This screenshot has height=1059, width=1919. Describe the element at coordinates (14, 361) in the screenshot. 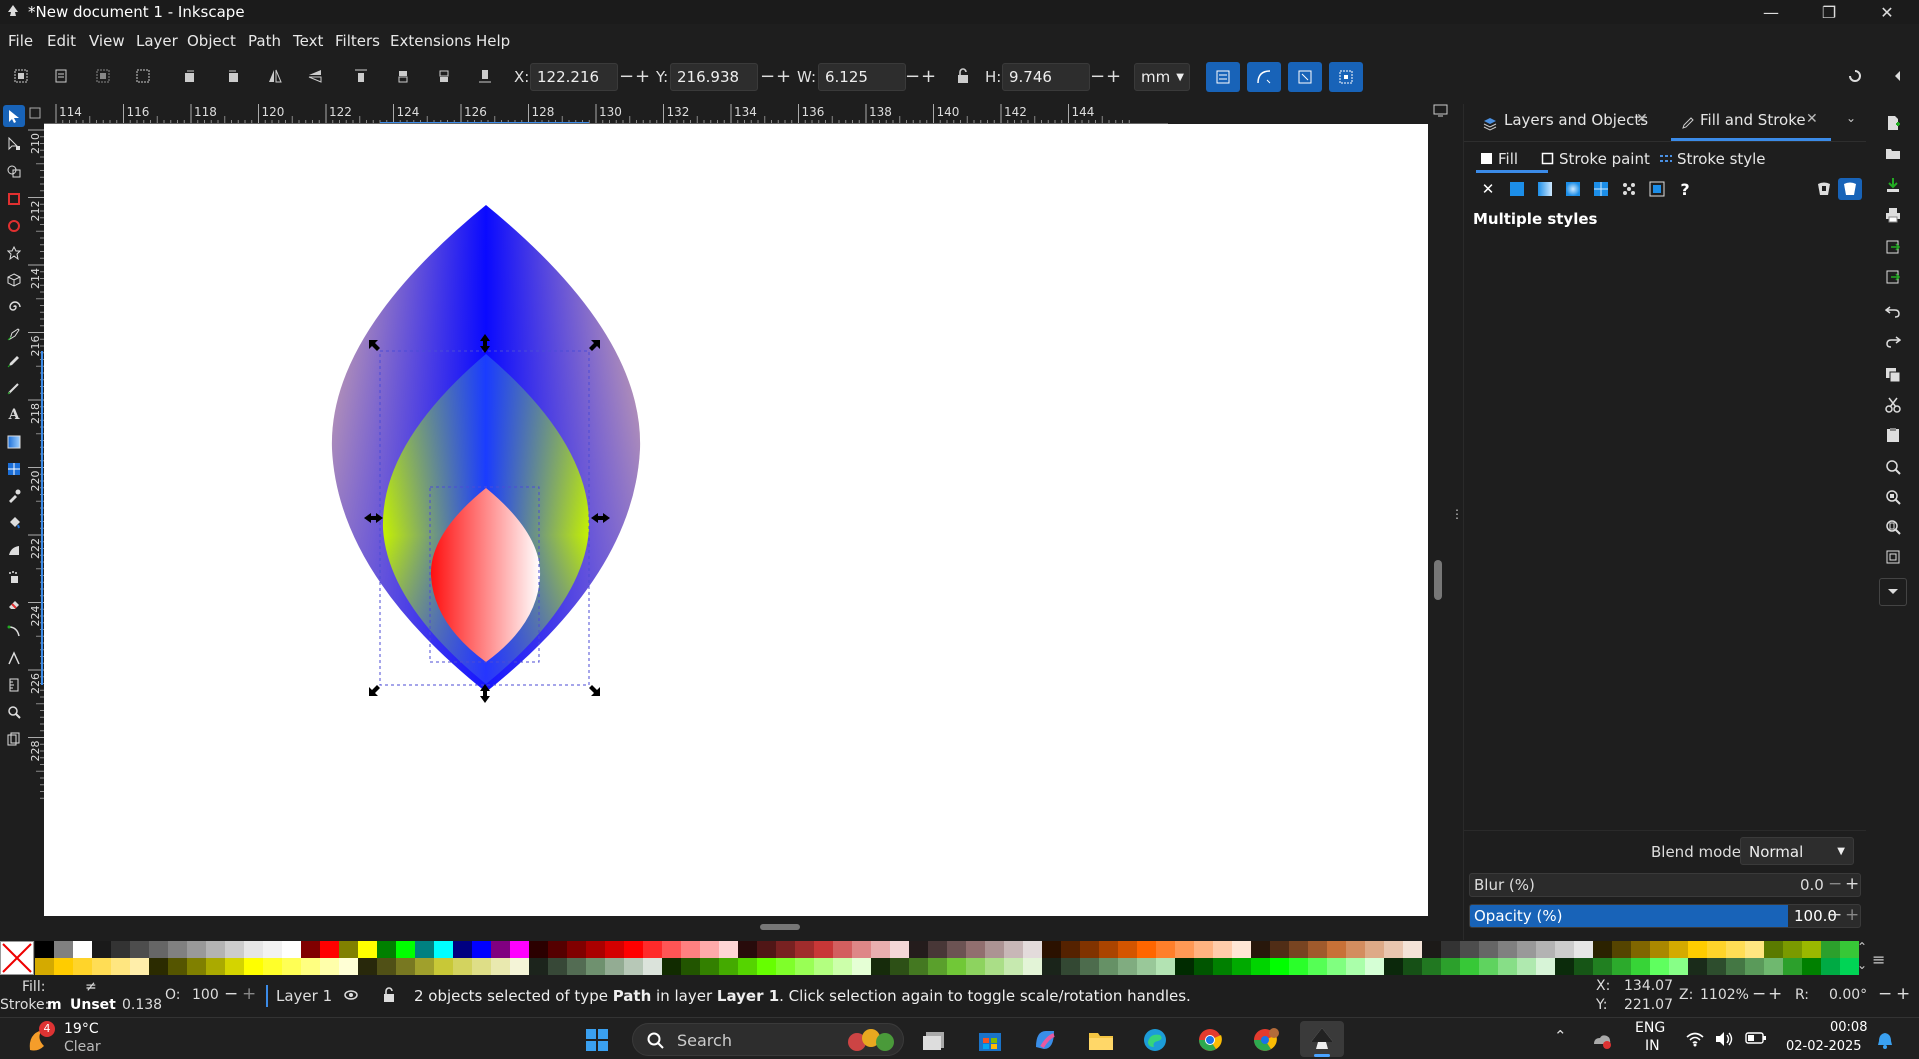

I see `pencil-tool-icon` at that location.